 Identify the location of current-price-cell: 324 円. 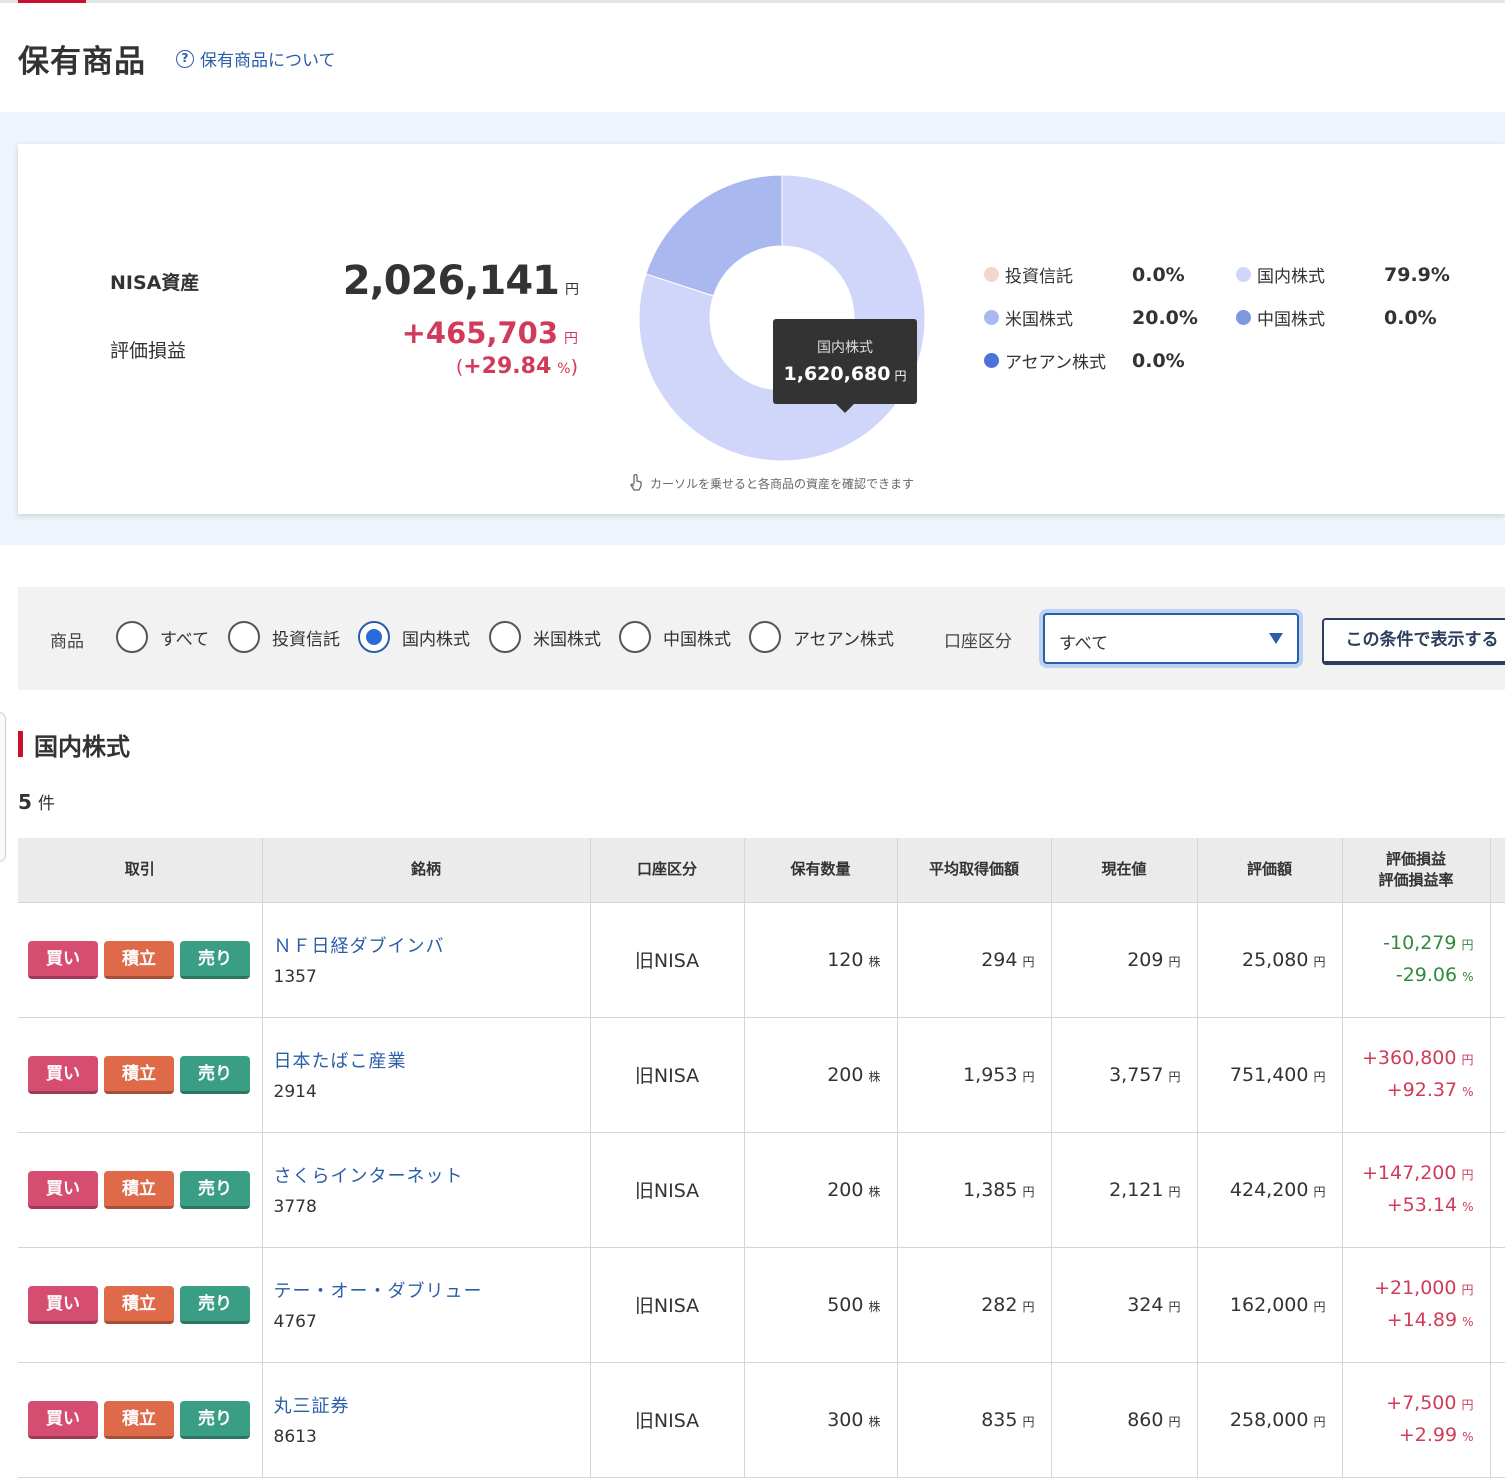
(1124, 1305).